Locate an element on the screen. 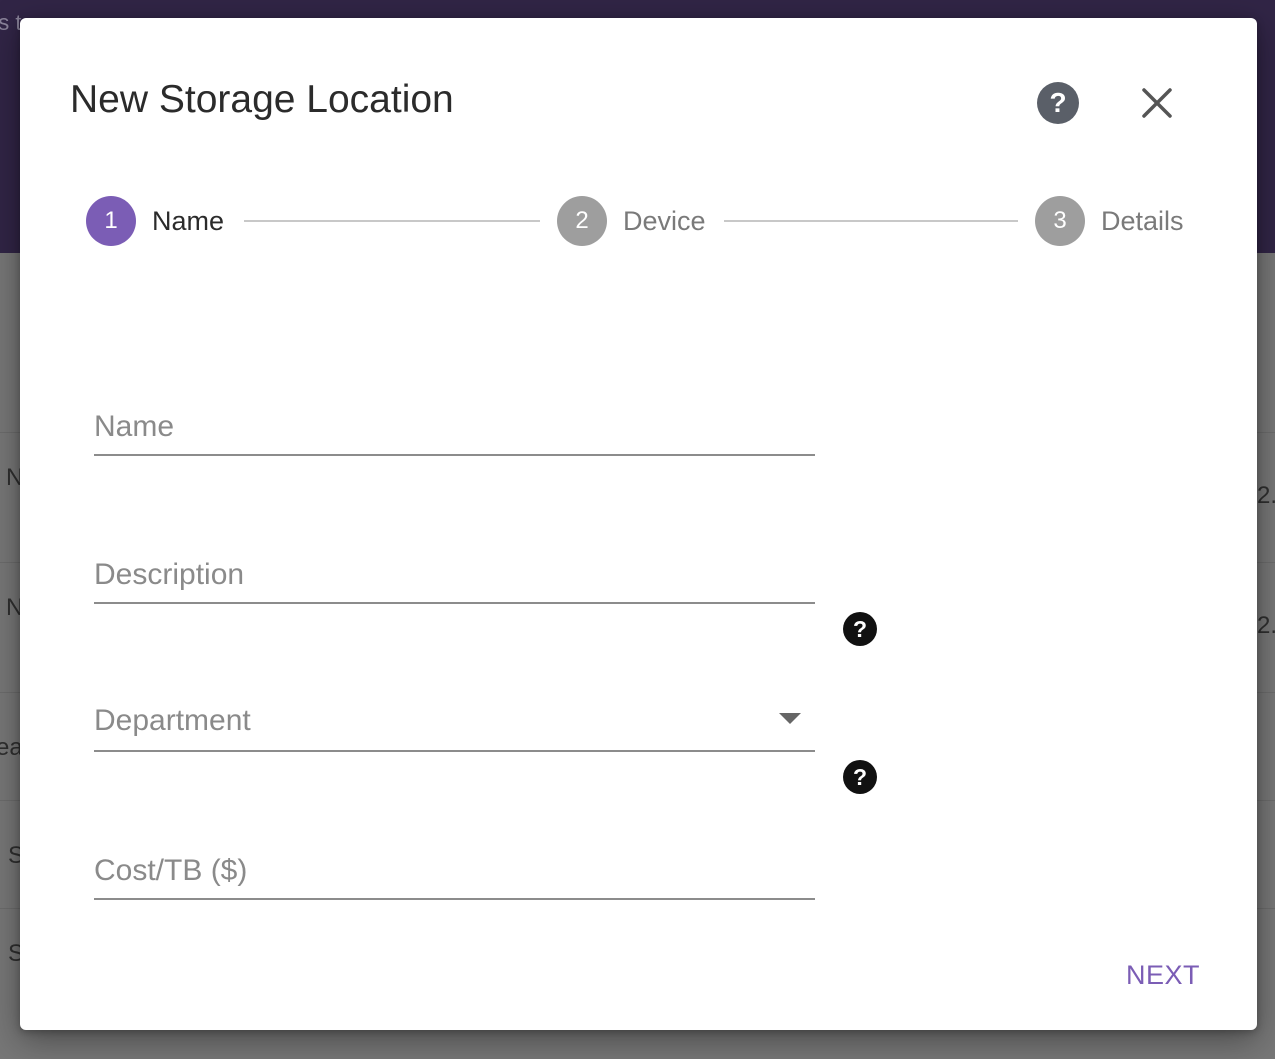 The width and height of the screenshot is (1275, 1059). department-help-button: ? is located at coordinates (860, 629).